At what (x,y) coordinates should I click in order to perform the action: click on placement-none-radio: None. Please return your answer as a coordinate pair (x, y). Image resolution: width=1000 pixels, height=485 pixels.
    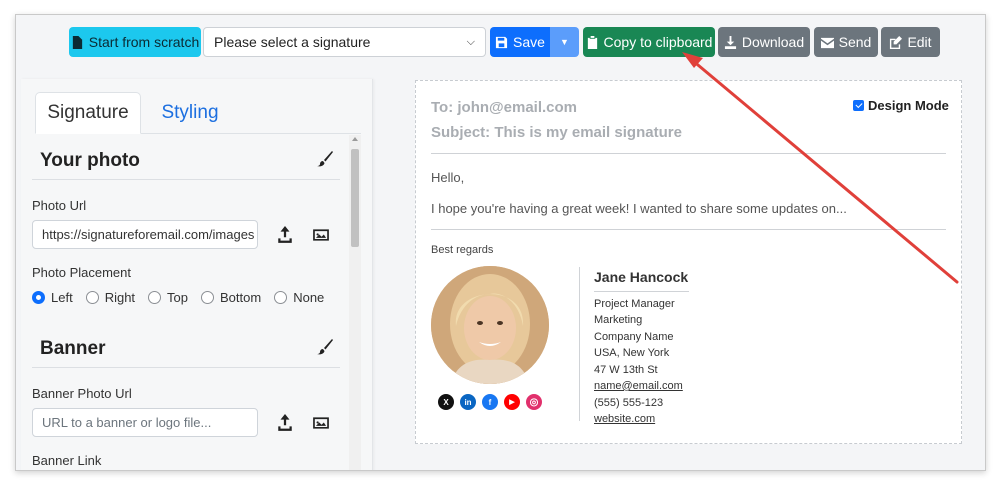
    Looking at the image, I should click on (299, 297).